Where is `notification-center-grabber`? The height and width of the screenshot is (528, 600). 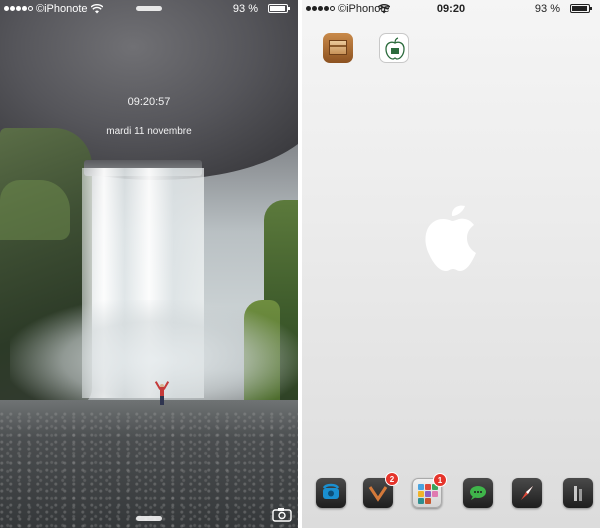
notification-center-grabber is located at coordinates (149, 8).